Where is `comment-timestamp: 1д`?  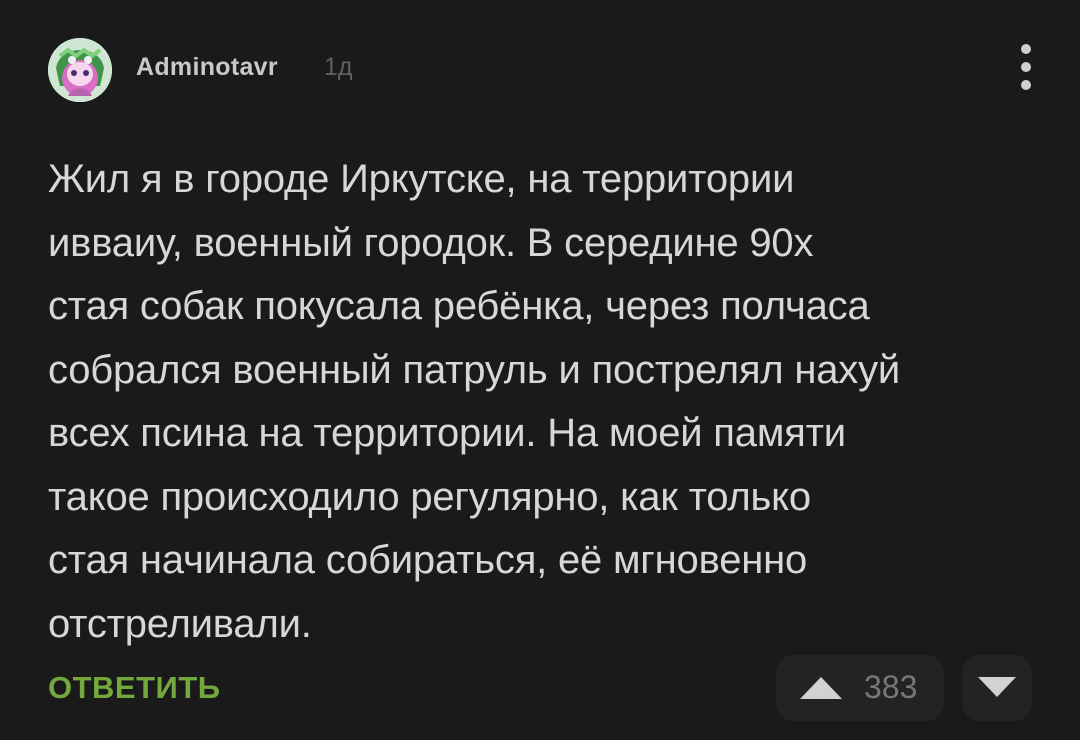
comment-timestamp: 1д is located at coordinates (338, 67).